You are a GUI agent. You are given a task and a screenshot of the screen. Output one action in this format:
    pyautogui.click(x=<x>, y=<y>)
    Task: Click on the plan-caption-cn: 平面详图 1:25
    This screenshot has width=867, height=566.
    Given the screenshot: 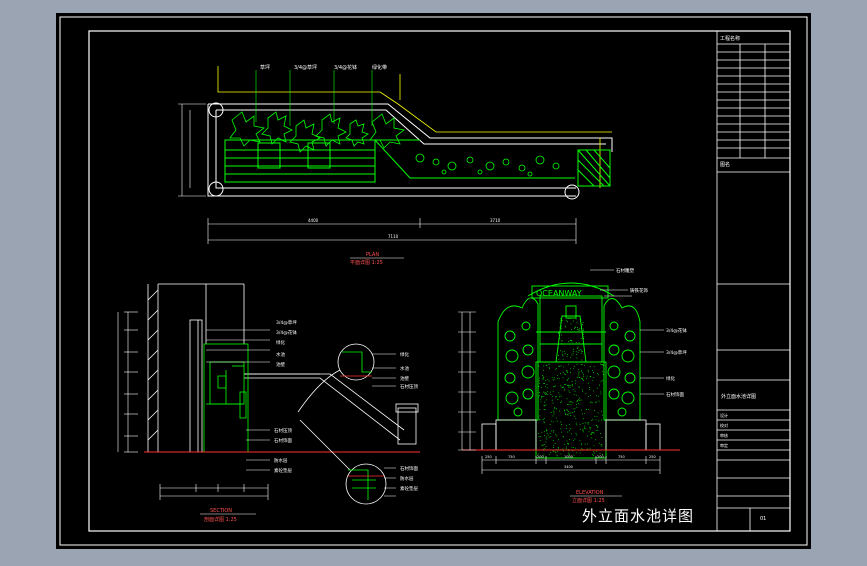 What is the action you would take?
    pyautogui.click(x=366, y=262)
    